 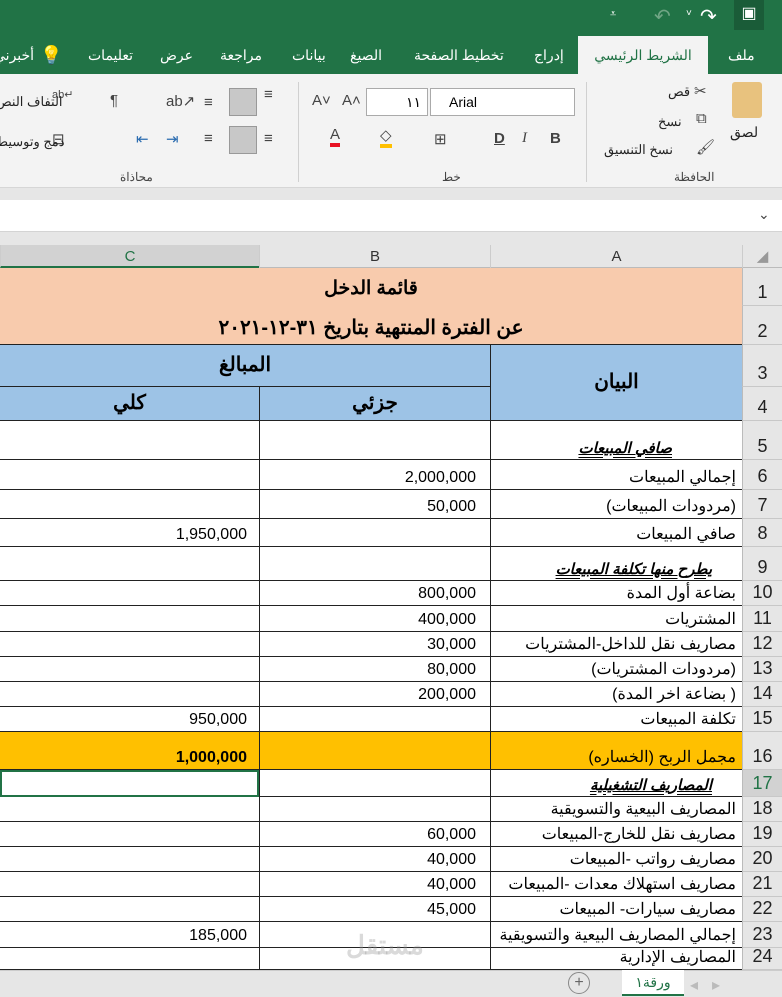 I want to click on partial-amount-cell: 80,000, so click(x=374, y=669).